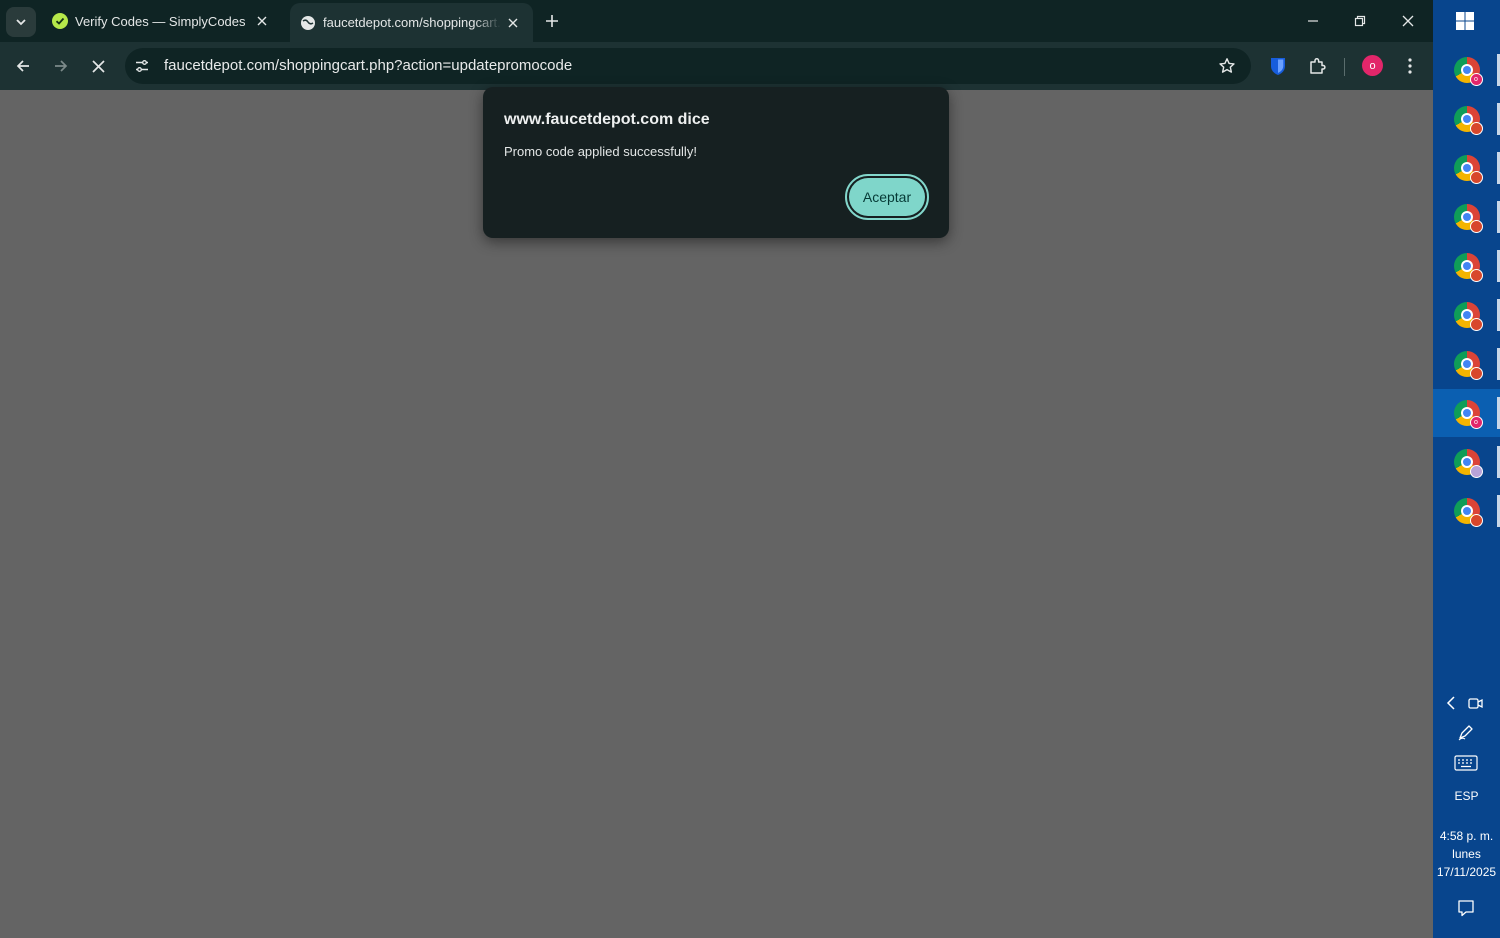 This screenshot has width=1500, height=938. What do you see at coordinates (60, 21) in the screenshot?
I see `simplycodes-check-icon` at bounding box center [60, 21].